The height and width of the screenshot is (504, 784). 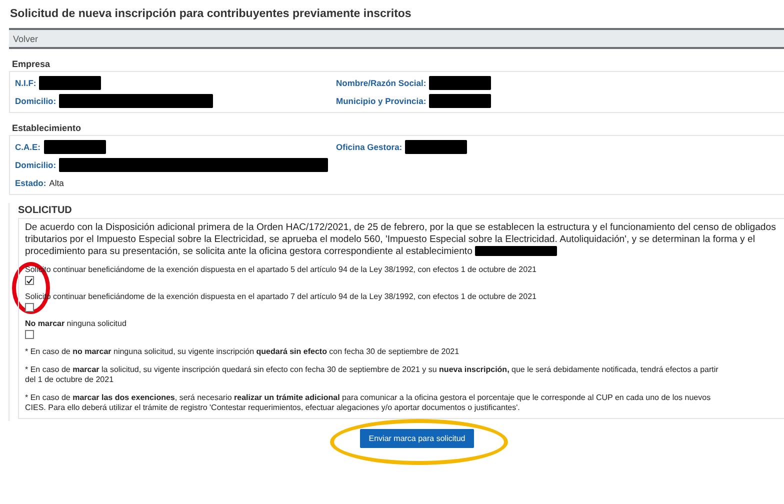 I want to click on field-label: C.A.E:, so click(x=27, y=147).